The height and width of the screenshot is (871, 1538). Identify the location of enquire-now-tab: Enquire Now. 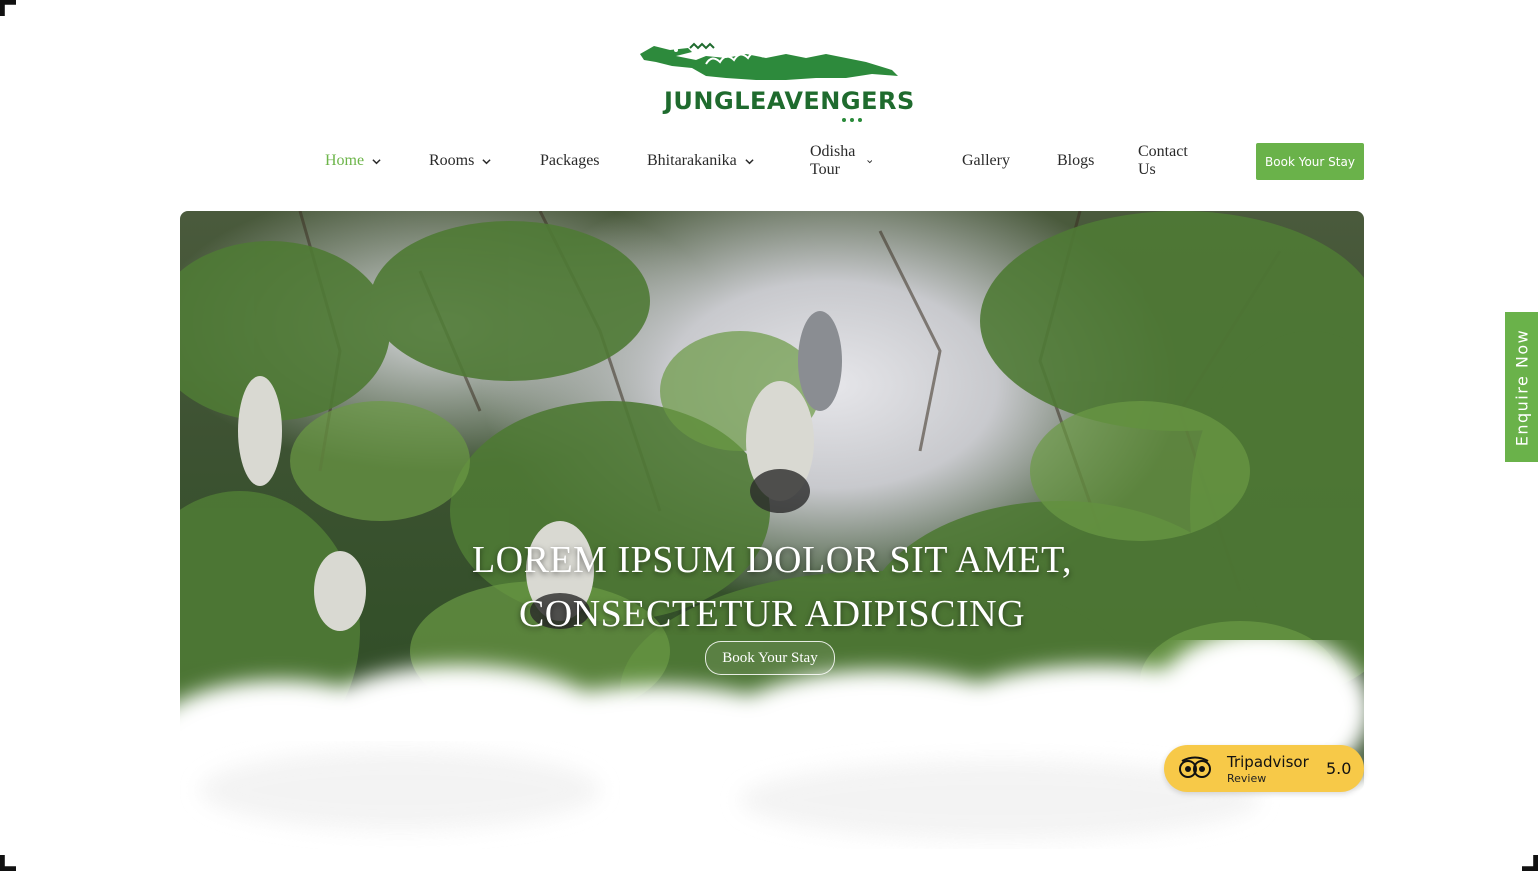
(1521, 387).